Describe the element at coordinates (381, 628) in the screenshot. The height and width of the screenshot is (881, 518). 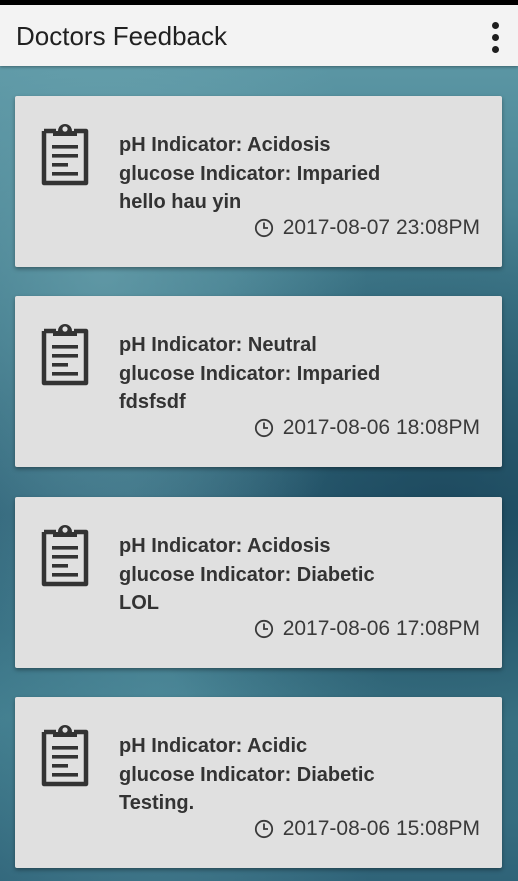
I see `timestamp-text: 2017-08-06 17:08PM` at that location.